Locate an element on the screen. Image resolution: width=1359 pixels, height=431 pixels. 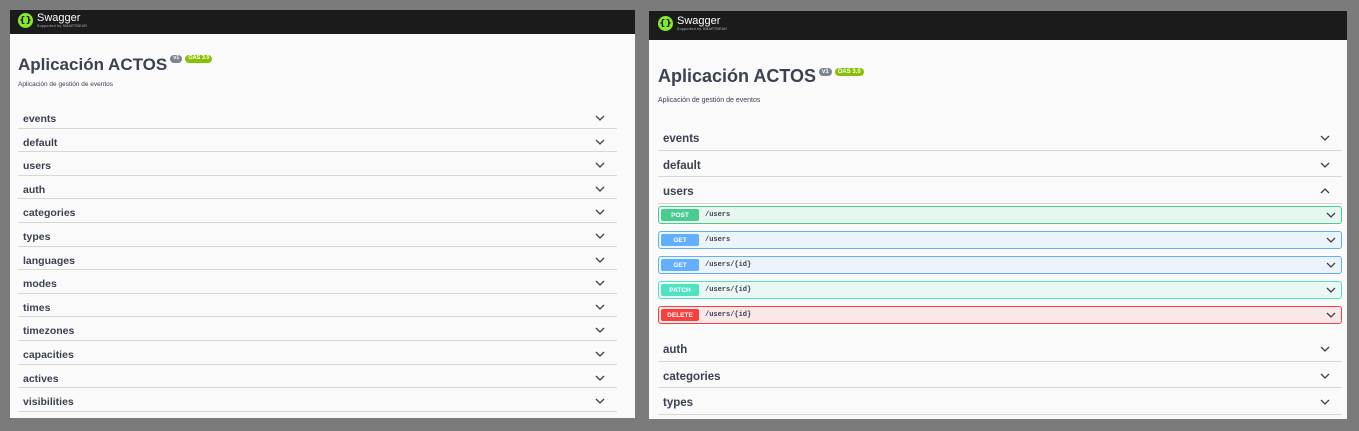
tag-label: actives is located at coordinates (41, 378).